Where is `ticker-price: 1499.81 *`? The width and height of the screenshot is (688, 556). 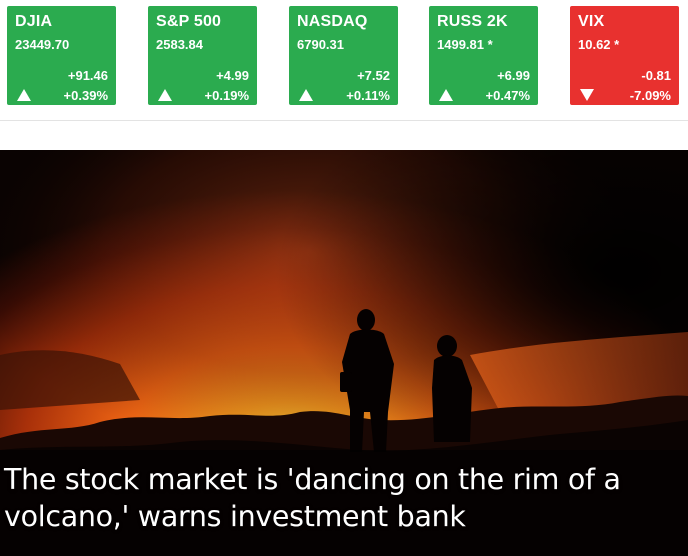 ticker-price: 1499.81 * is located at coordinates (465, 44).